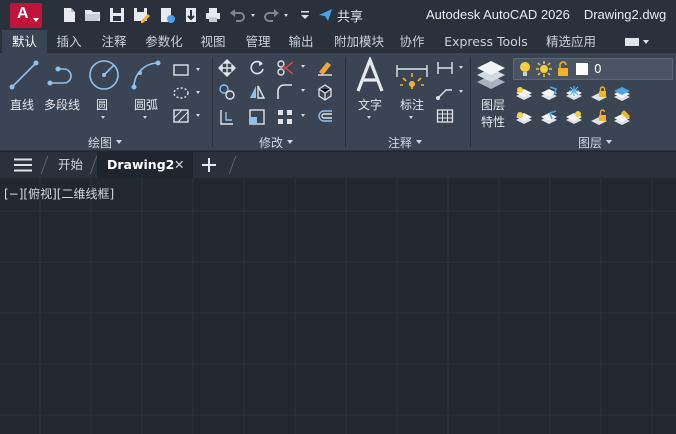  Describe the element at coordinates (114, 41) in the screenshot. I see `tab-annotate: 注释` at that location.